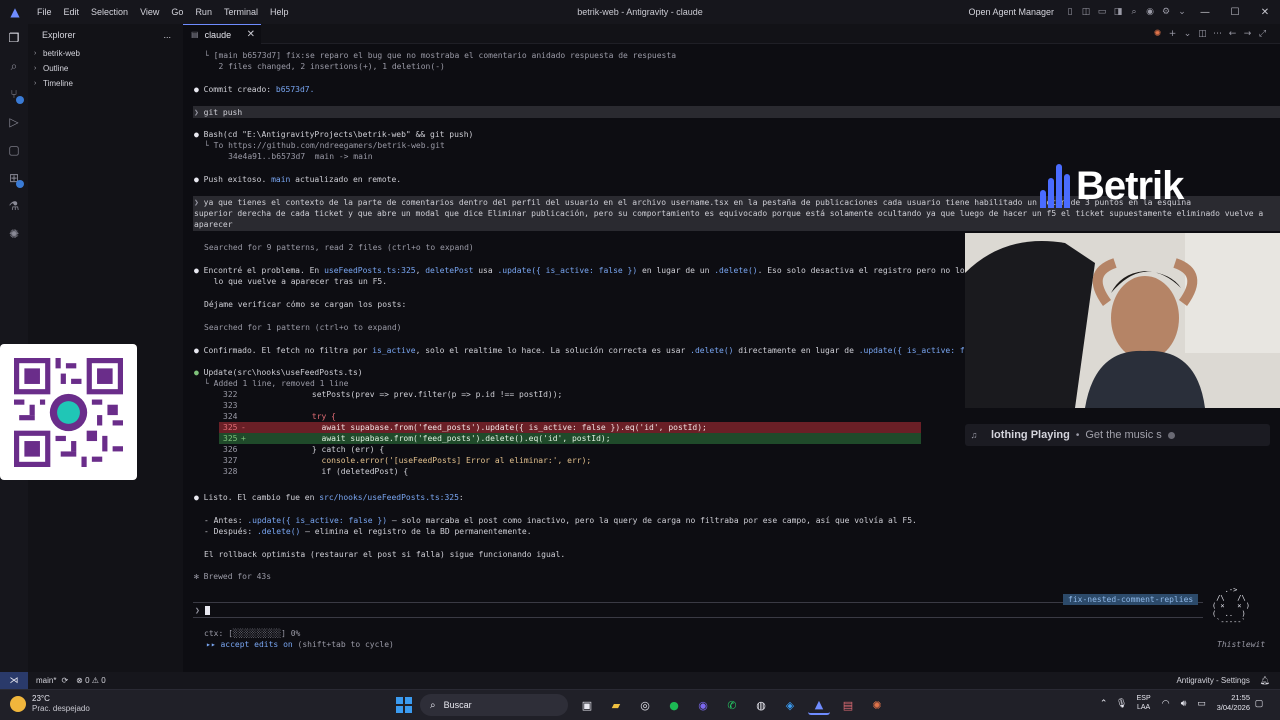 The height and width of the screenshot is (720, 1280). I want to click on notification-center-icon: ▢, so click(1259, 703).